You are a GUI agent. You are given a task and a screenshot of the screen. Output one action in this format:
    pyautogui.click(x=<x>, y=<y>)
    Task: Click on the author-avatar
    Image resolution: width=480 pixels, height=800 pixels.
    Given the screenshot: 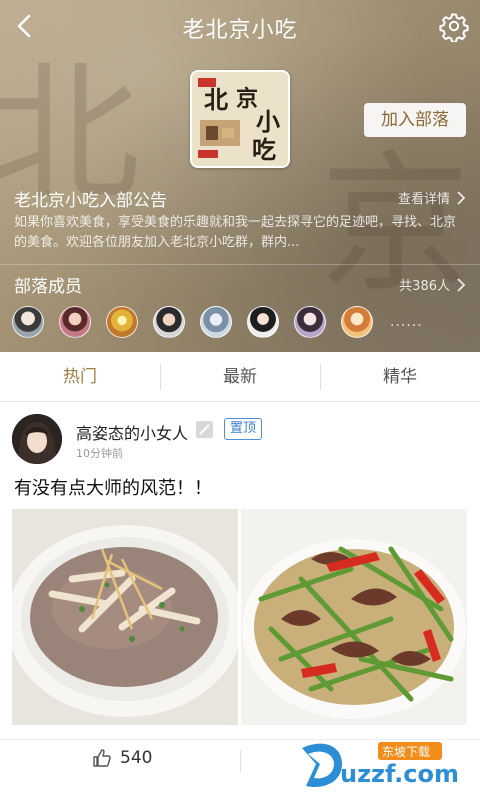 What is the action you would take?
    pyautogui.click(x=37, y=439)
    